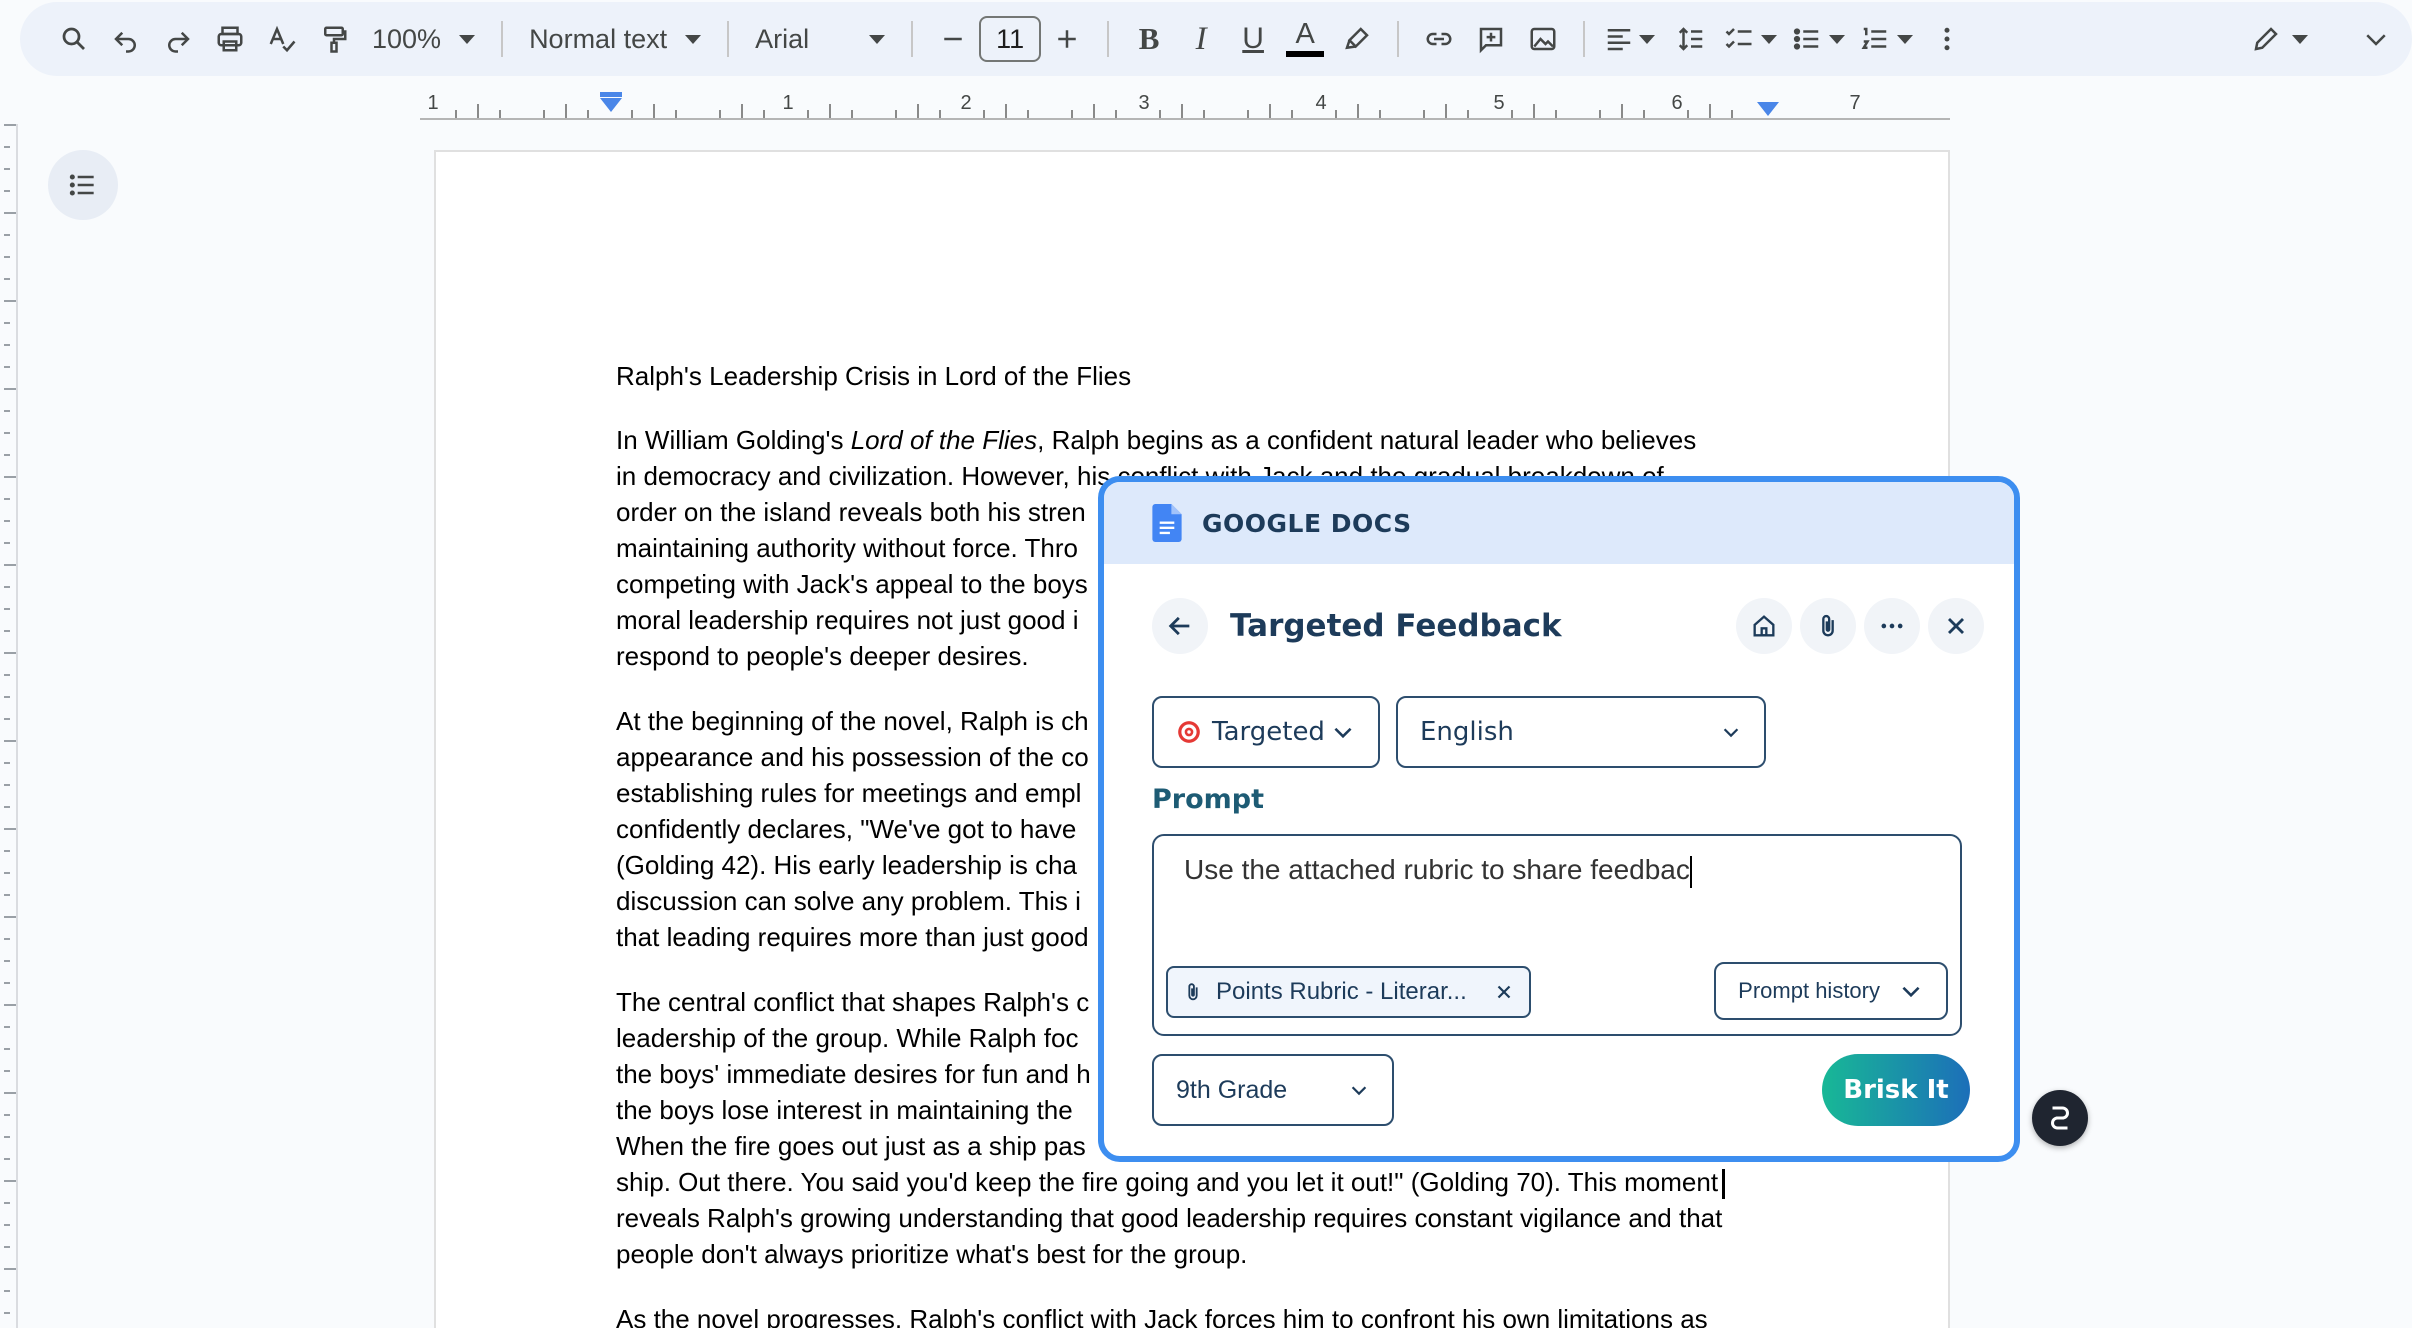  What do you see at coordinates (1437, 869) in the screenshot?
I see `prompt-value: Use the attached rubric to share feedbac` at bounding box center [1437, 869].